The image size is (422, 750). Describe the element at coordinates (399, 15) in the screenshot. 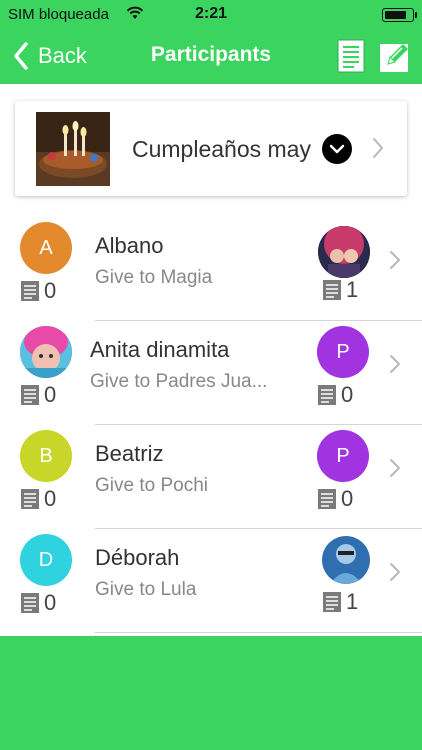

I see `battery-icon` at that location.